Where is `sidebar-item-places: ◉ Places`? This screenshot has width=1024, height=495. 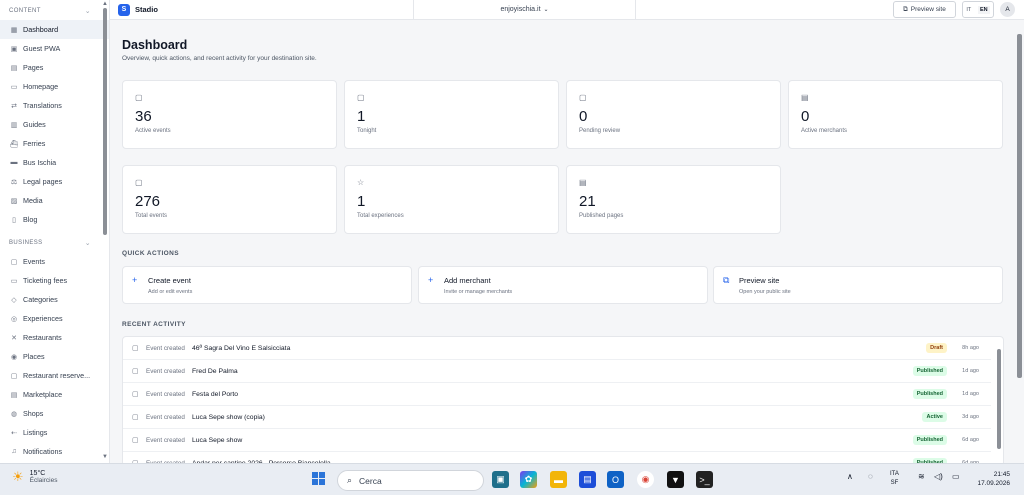 sidebar-item-places: ◉ Places is located at coordinates (54, 356).